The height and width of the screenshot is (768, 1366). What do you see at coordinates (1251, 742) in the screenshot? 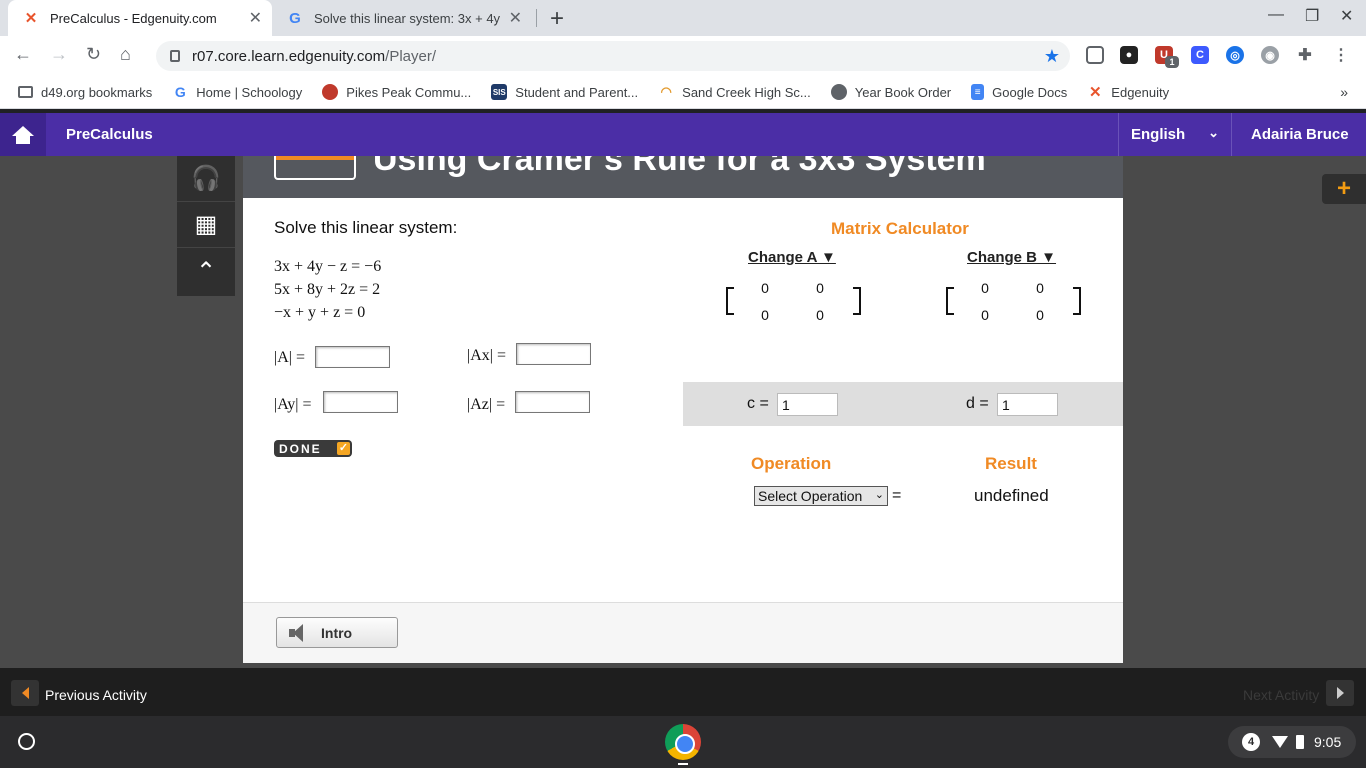
I see `notification-count: 4` at bounding box center [1251, 742].